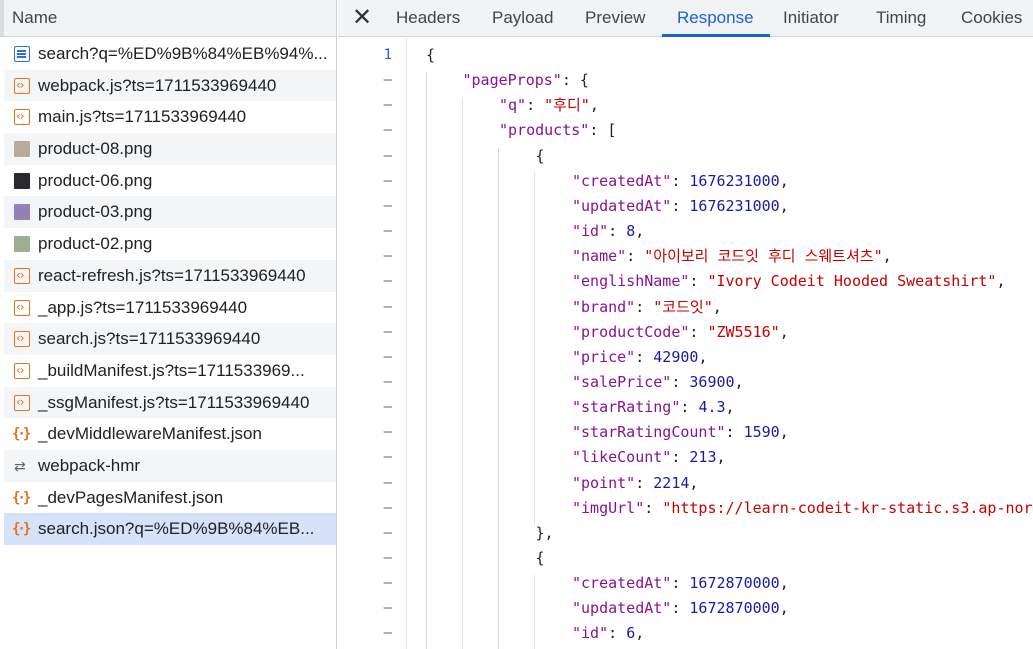 The width and height of the screenshot is (1033, 649). I want to click on json-token: 1672870000, so click(734, 608).